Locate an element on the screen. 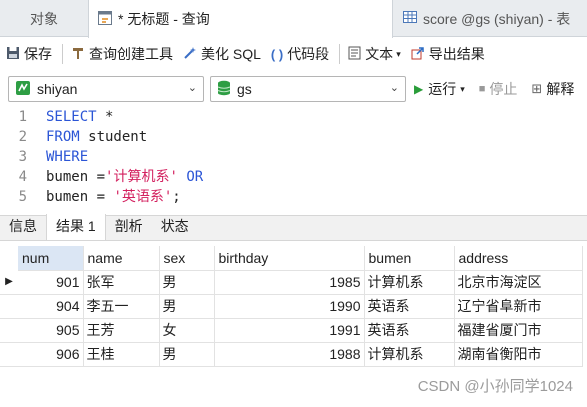 The image size is (587, 407). tab-query-label: * 无标题 - 查询 is located at coordinates (164, 19).